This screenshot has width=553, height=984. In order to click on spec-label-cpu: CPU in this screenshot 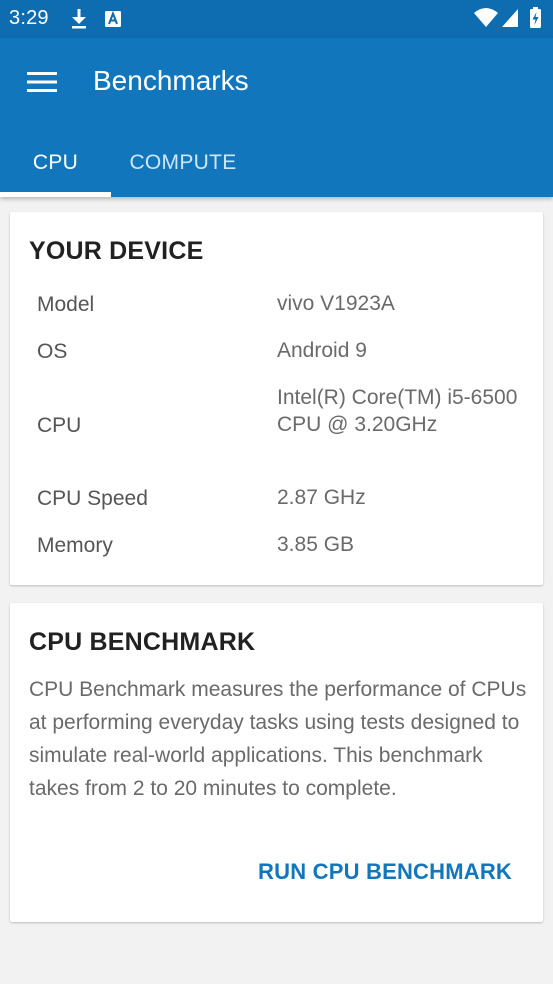, I will do `click(59, 425)`.